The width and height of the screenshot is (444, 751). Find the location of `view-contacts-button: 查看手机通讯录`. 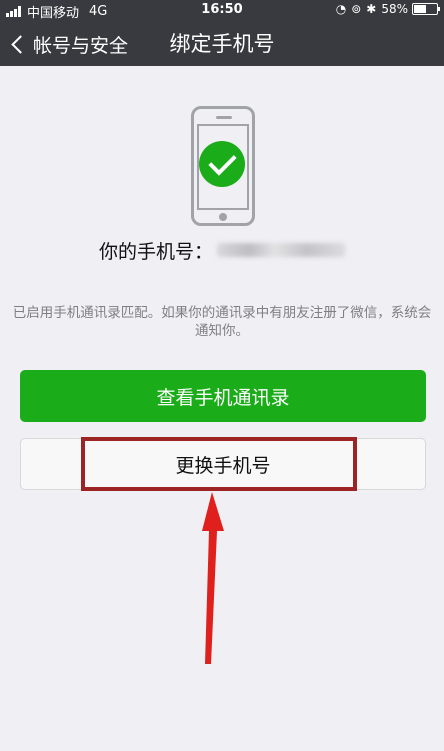

view-contacts-button: 查看手机通讯录 is located at coordinates (223, 396).